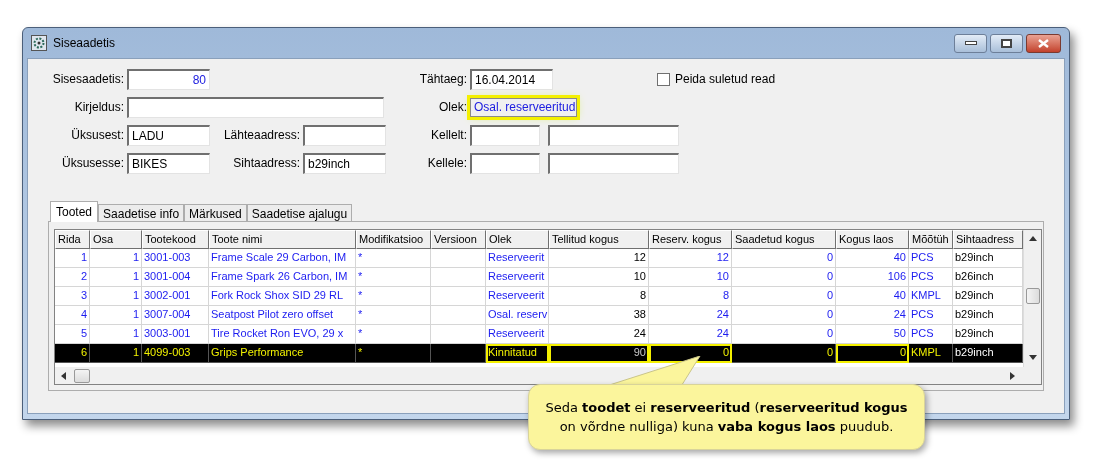  Describe the element at coordinates (116, 353) in the screenshot. I see `table-cell: 1` at that location.